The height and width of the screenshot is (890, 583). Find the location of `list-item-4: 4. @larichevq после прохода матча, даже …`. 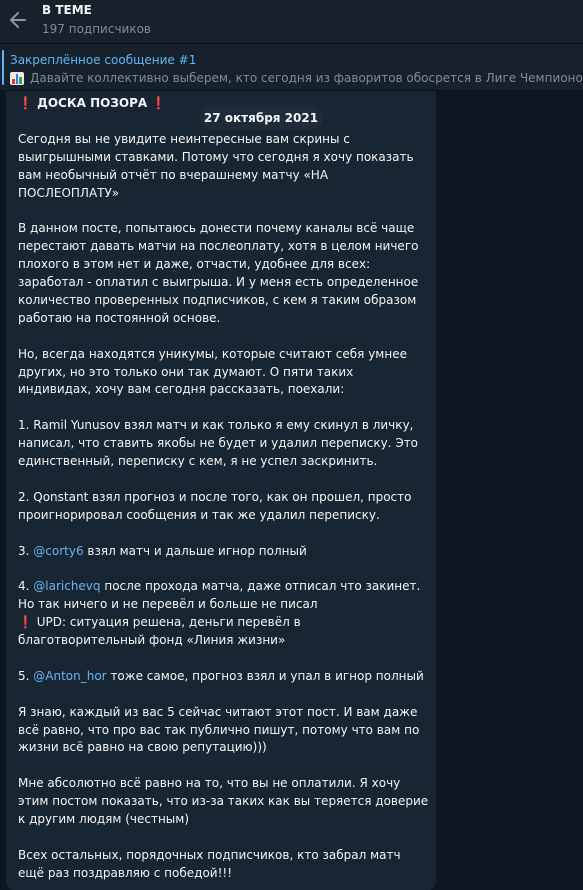

list-item-4: 4. @larichevq после прохода матча, даже … is located at coordinates (219, 613).